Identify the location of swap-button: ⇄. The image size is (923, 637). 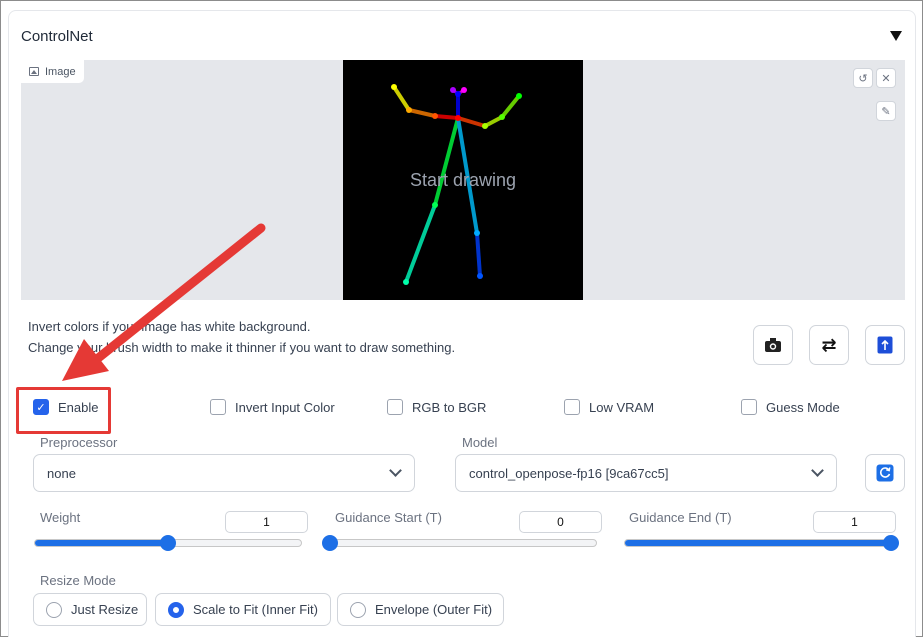
(829, 345).